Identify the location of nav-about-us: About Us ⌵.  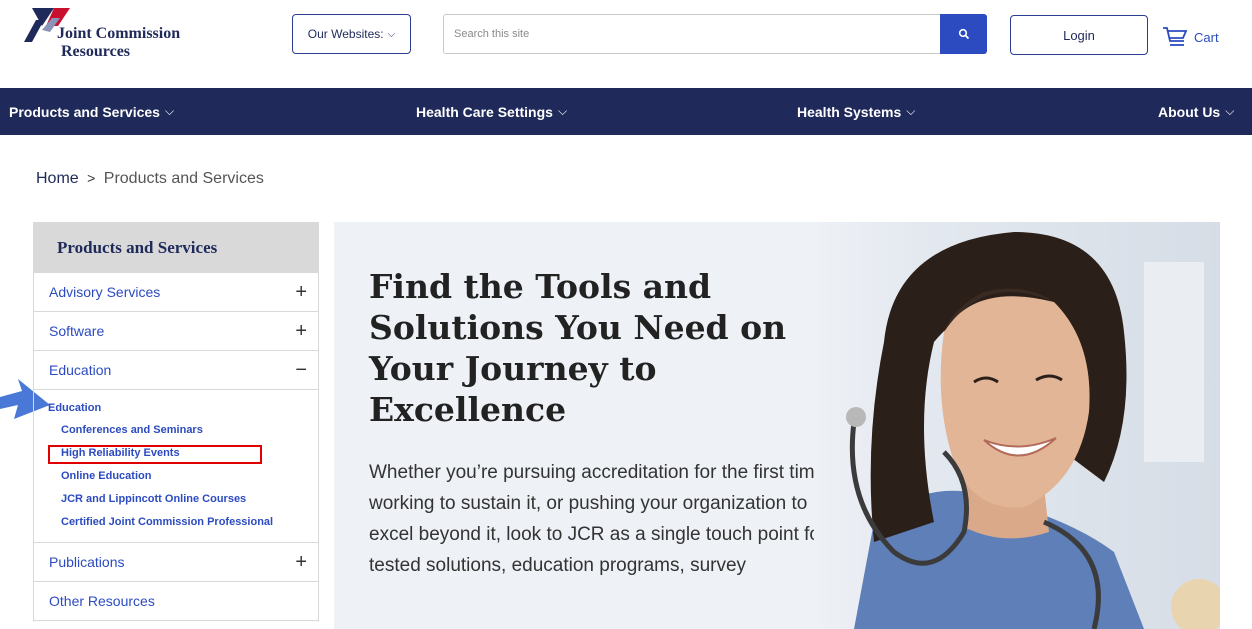
(1196, 111).